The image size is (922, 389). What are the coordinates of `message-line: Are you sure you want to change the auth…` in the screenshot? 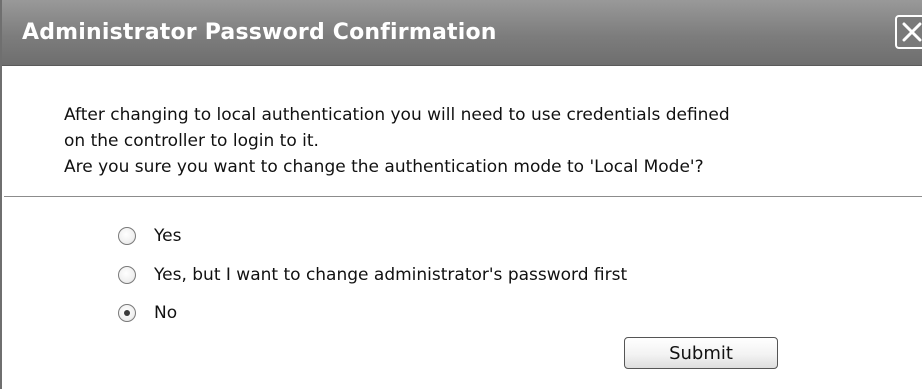 It's located at (384, 167).